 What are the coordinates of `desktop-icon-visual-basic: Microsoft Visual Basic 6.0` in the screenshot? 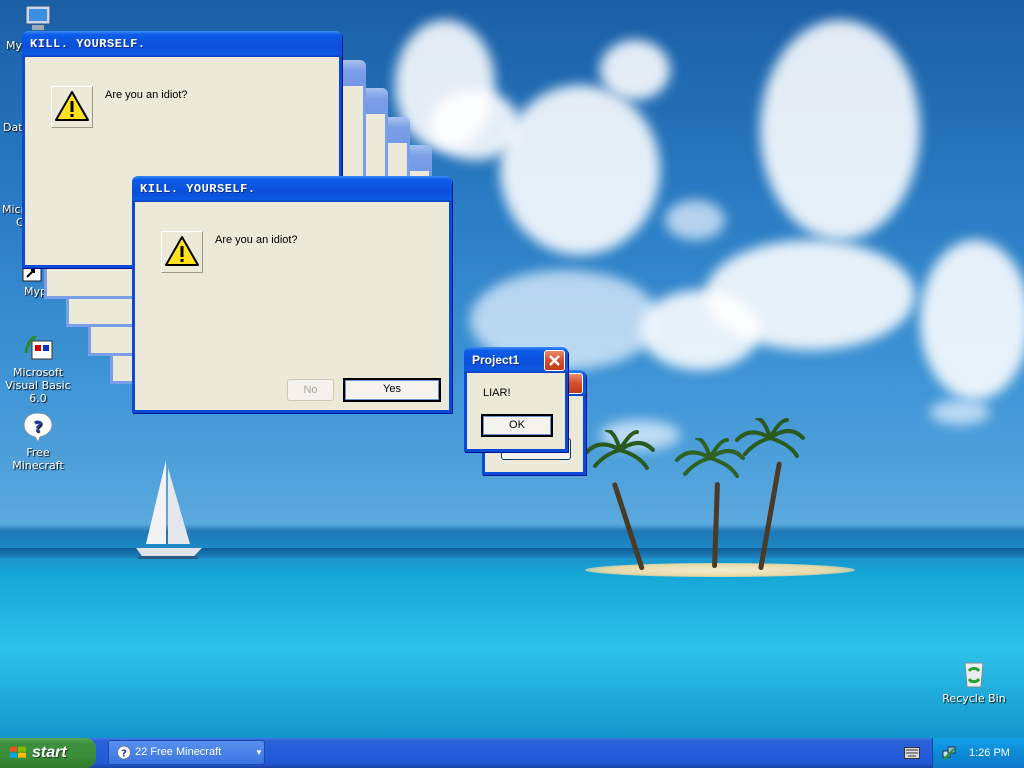 It's located at (38, 368).